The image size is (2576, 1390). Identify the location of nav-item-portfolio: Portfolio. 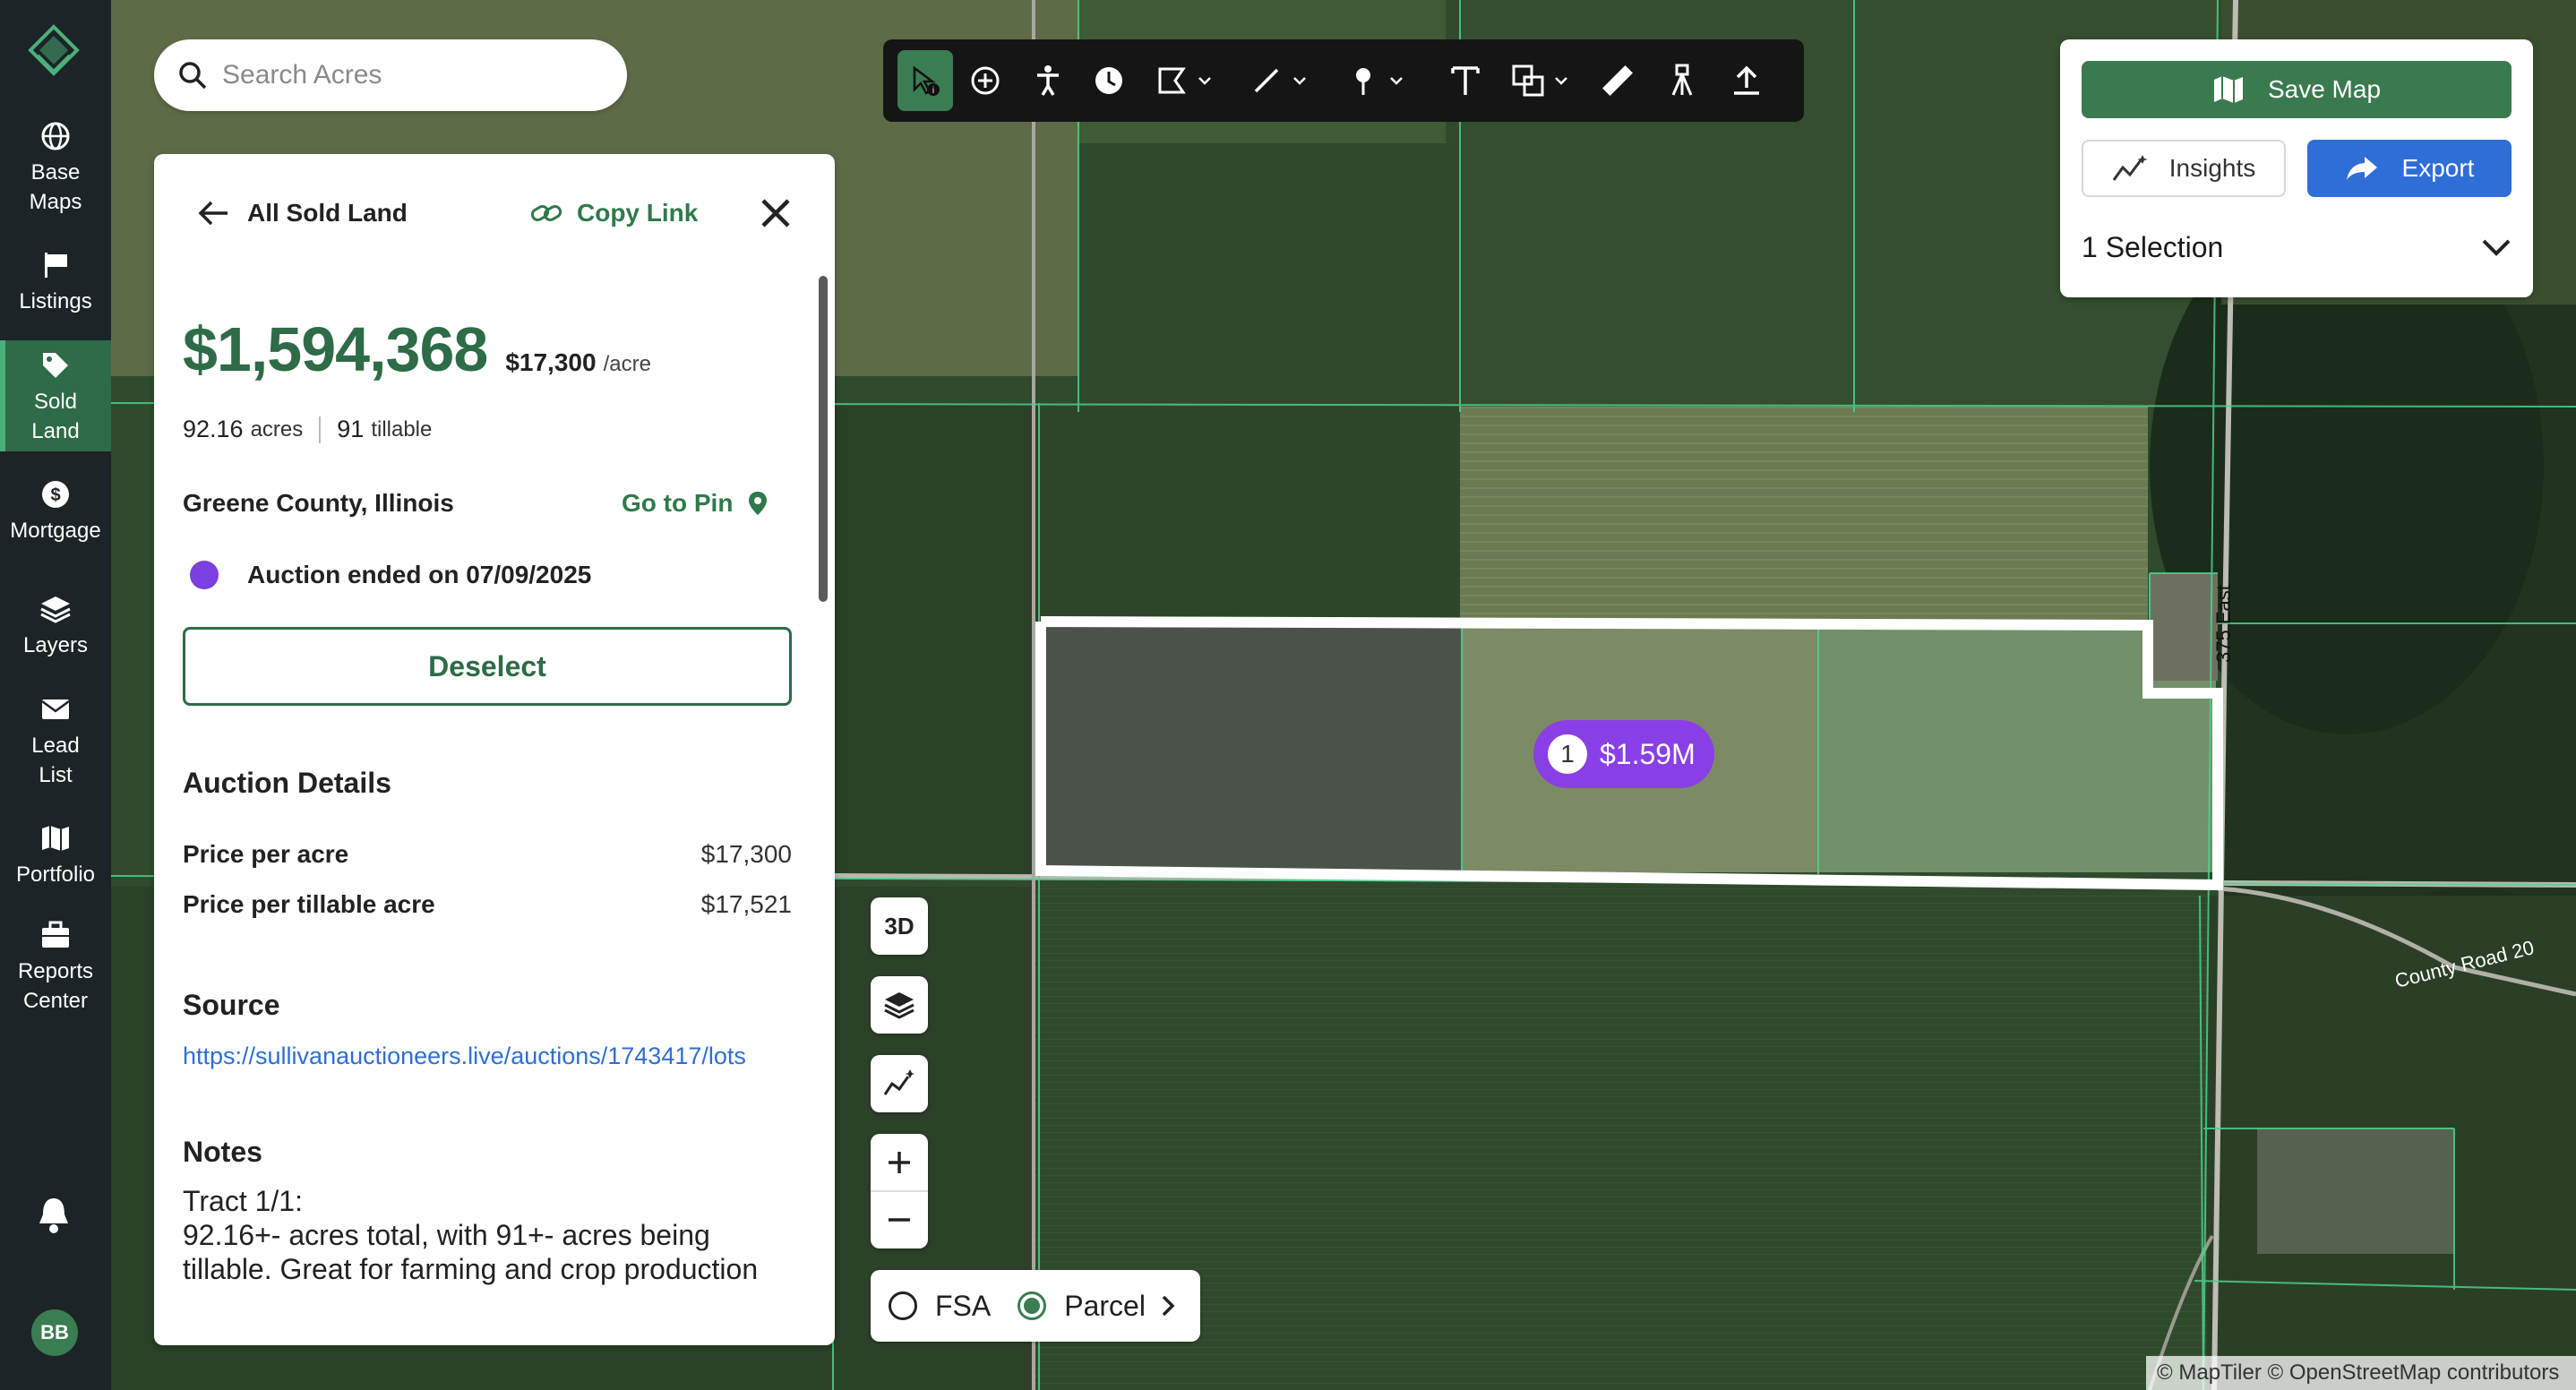
(55, 858).